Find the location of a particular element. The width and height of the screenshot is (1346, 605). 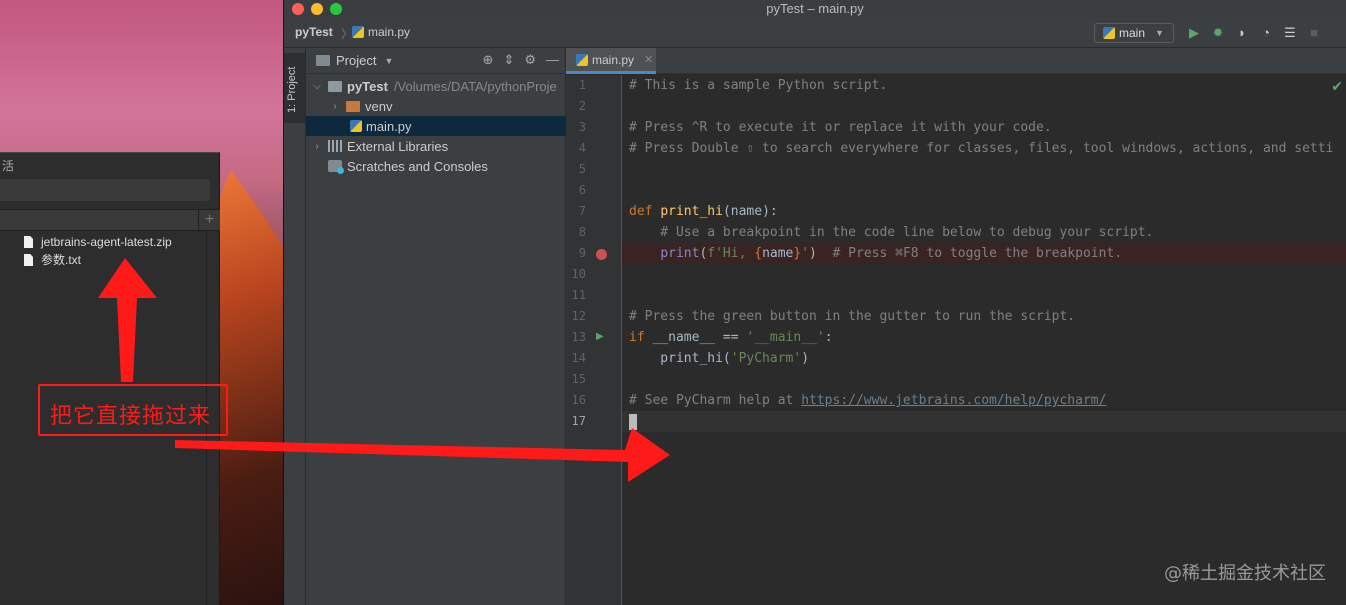

document-icon is located at coordinates (28, 260).